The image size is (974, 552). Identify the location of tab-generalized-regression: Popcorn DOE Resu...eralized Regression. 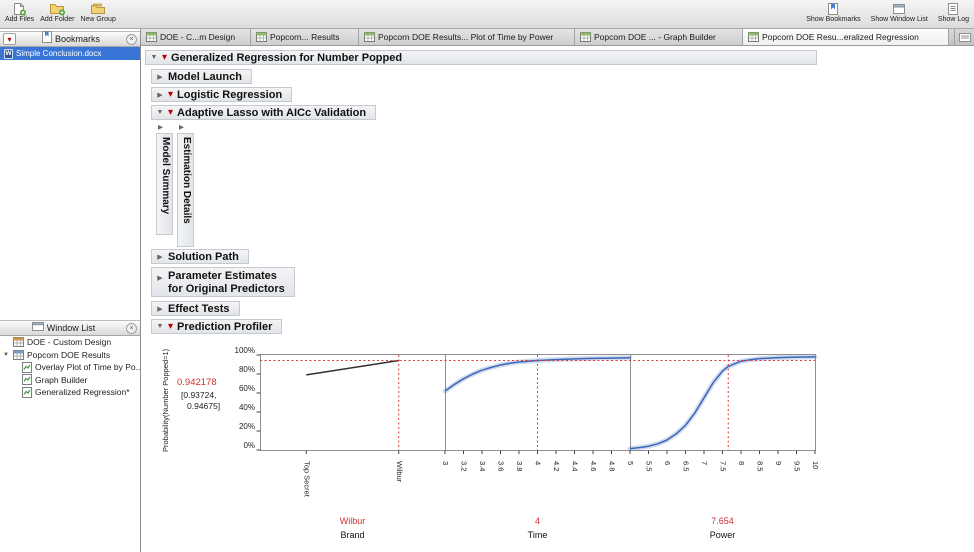
(846, 37).